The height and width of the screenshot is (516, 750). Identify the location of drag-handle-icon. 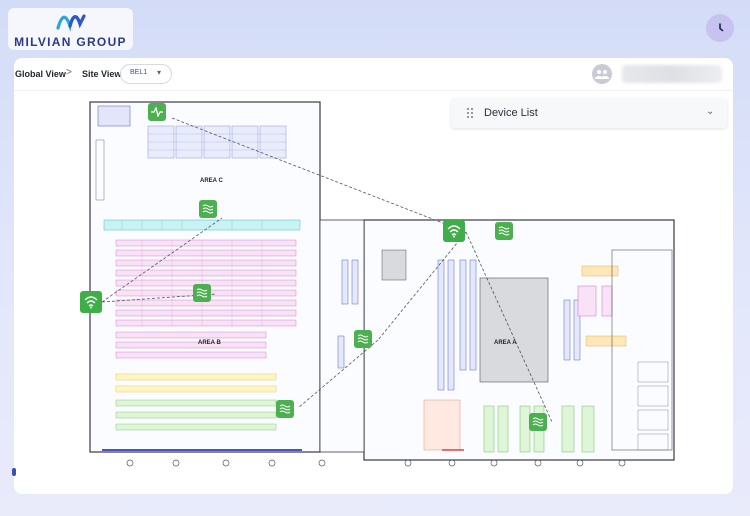
(470, 113).